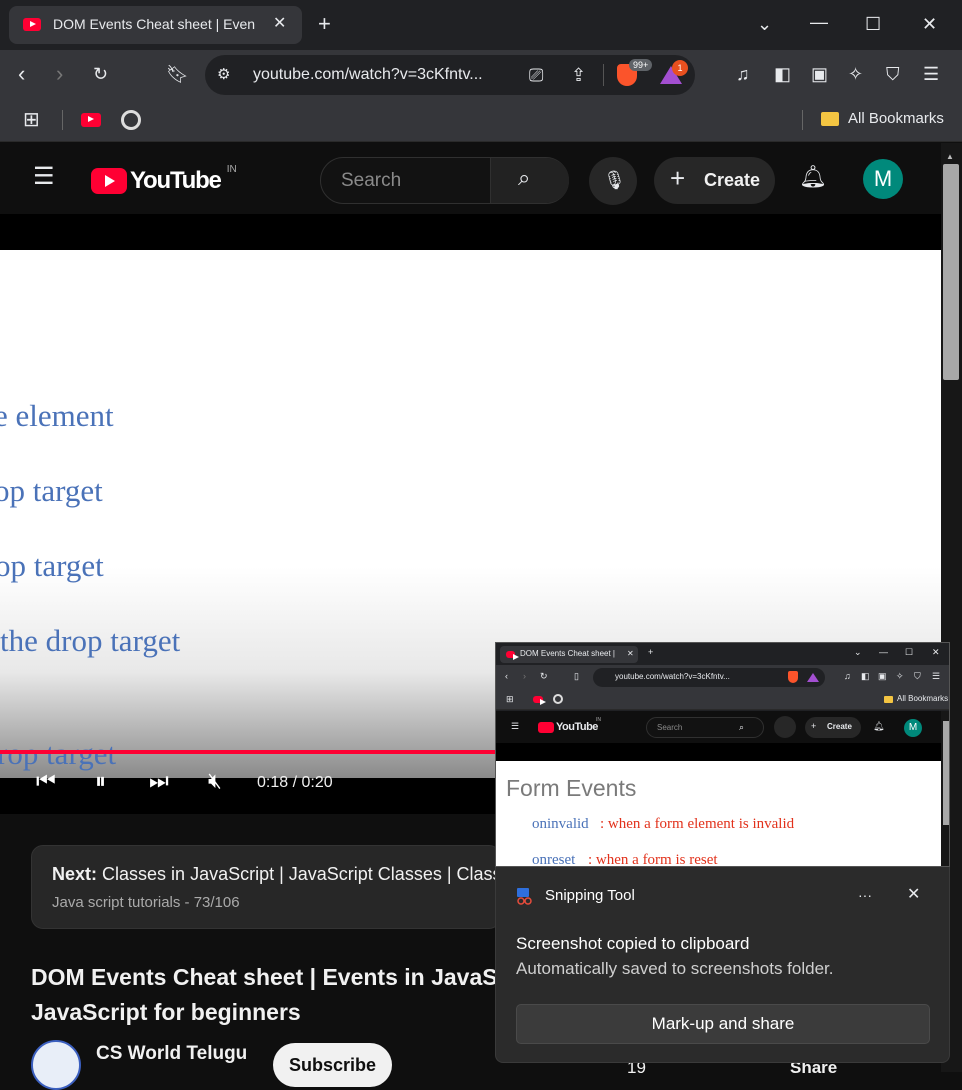 The height and width of the screenshot is (1090, 962). What do you see at coordinates (847, 676) in the screenshot?
I see `preview-media-icon: ♫` at bounding box center [847, 676].